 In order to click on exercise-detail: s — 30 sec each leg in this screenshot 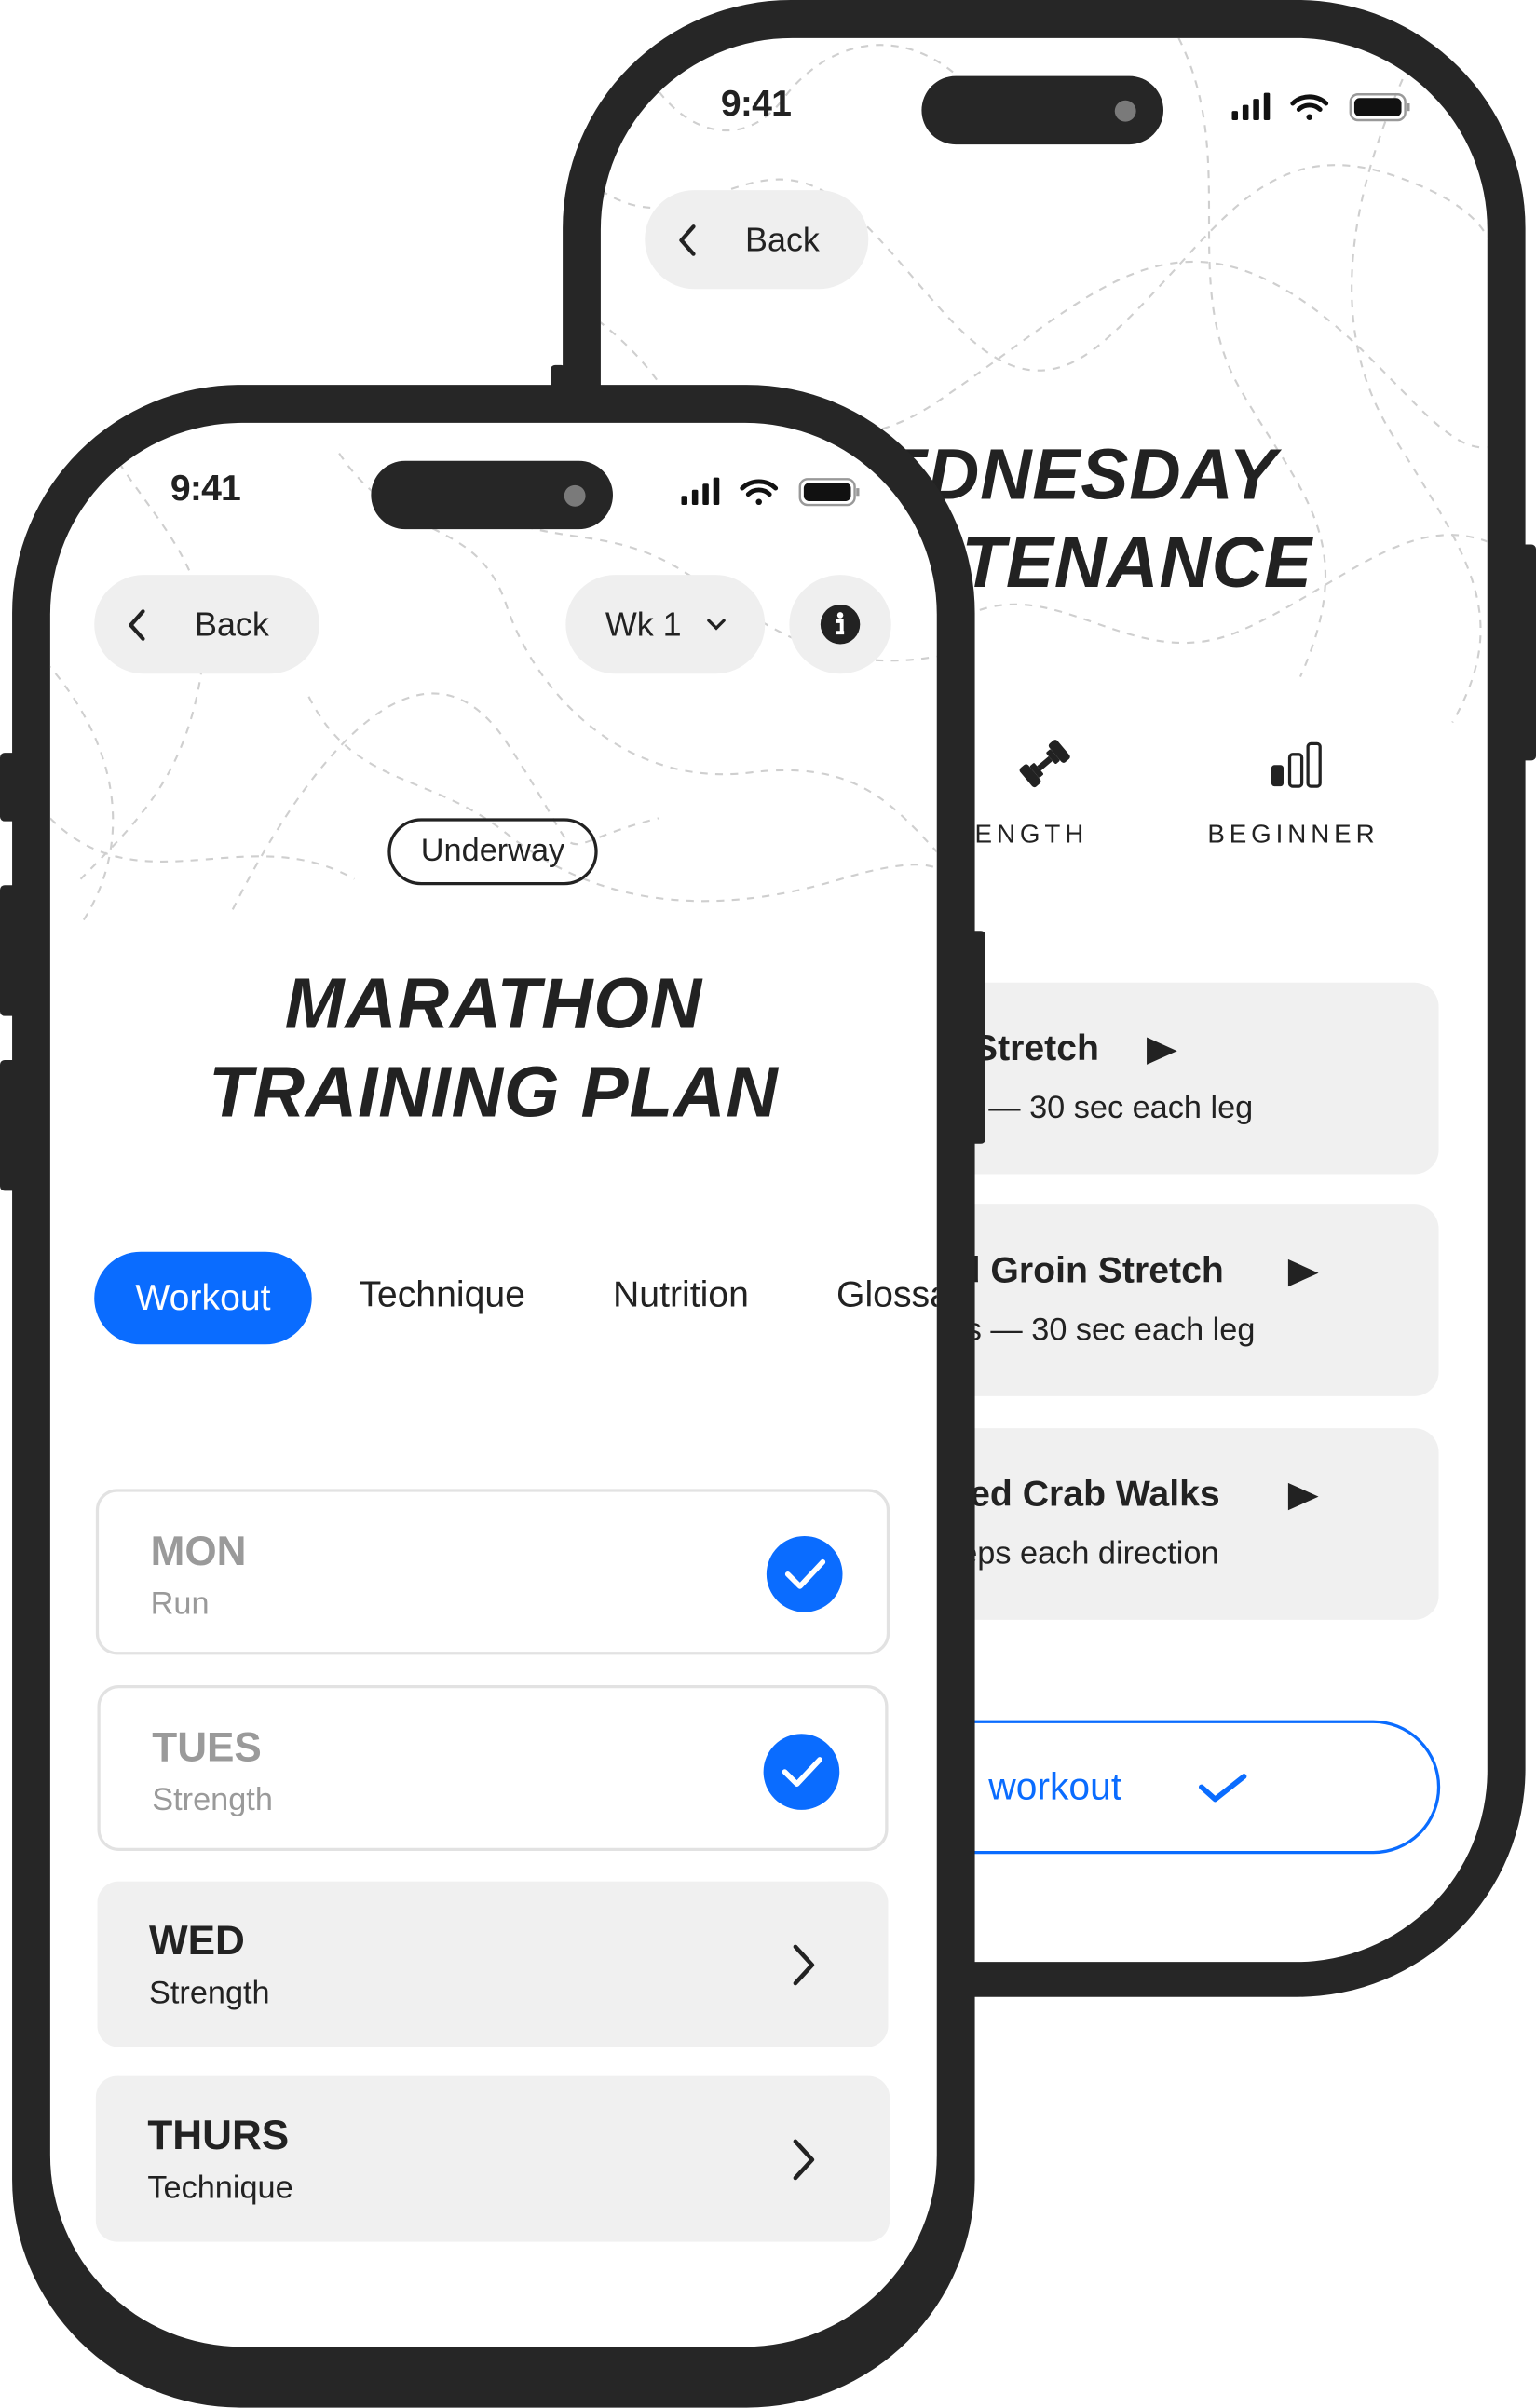, I will do `click(1110, 1330)`.